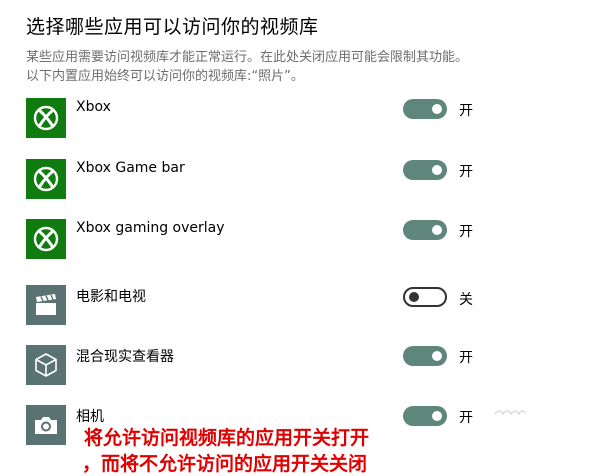 The width and height of the screenshot is (600, 476). Describe the element at coordinates (46, 365) in the screenshot. I see `cube-icon` at that location.